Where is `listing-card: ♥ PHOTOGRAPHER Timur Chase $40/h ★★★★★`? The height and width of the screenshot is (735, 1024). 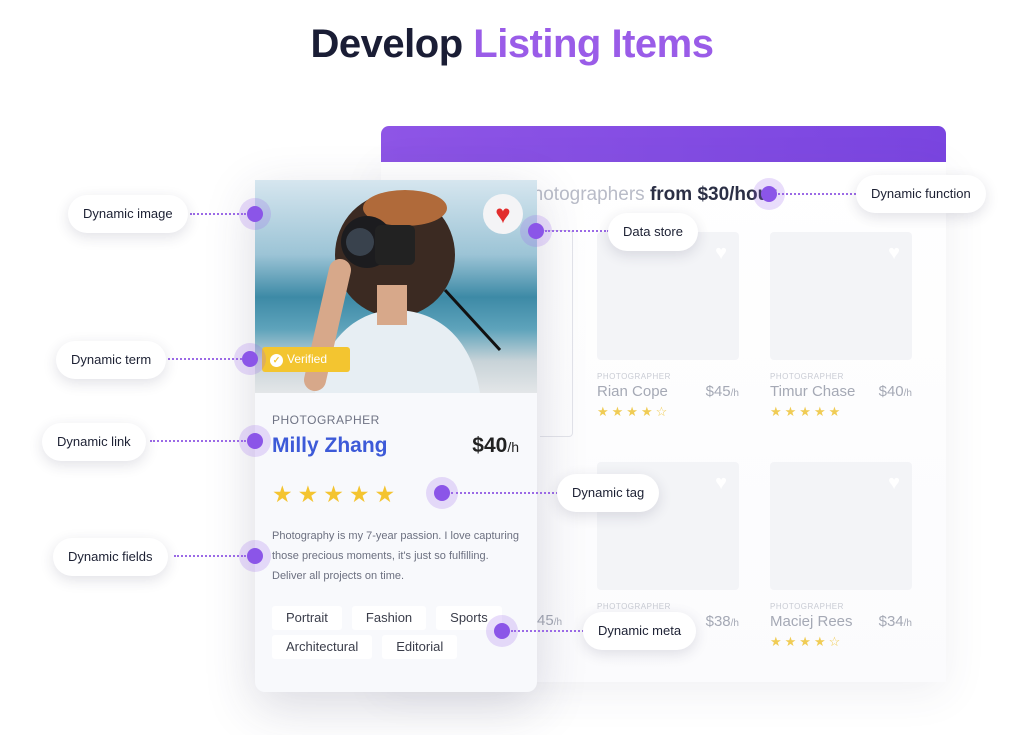
listing-card: ♥ PHOTOGRAPHER Timur Chase $40/h ★★★★★ is located at coordinates (841, 326).